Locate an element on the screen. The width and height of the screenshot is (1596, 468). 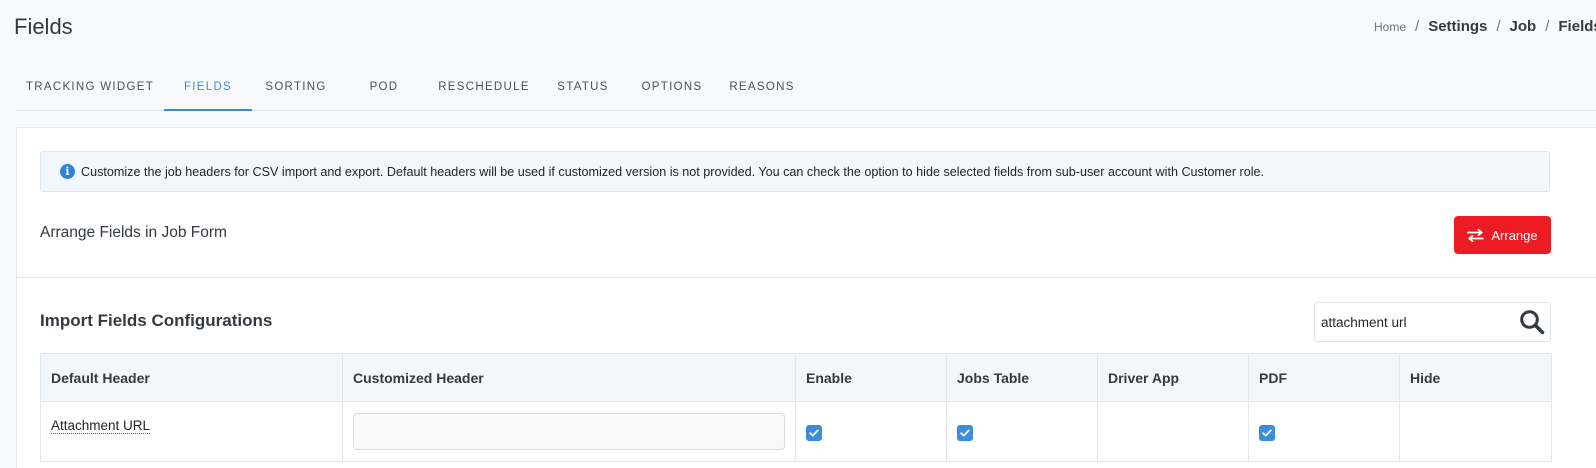
jobs-table-checkbox is located at coordinates (965, 432).